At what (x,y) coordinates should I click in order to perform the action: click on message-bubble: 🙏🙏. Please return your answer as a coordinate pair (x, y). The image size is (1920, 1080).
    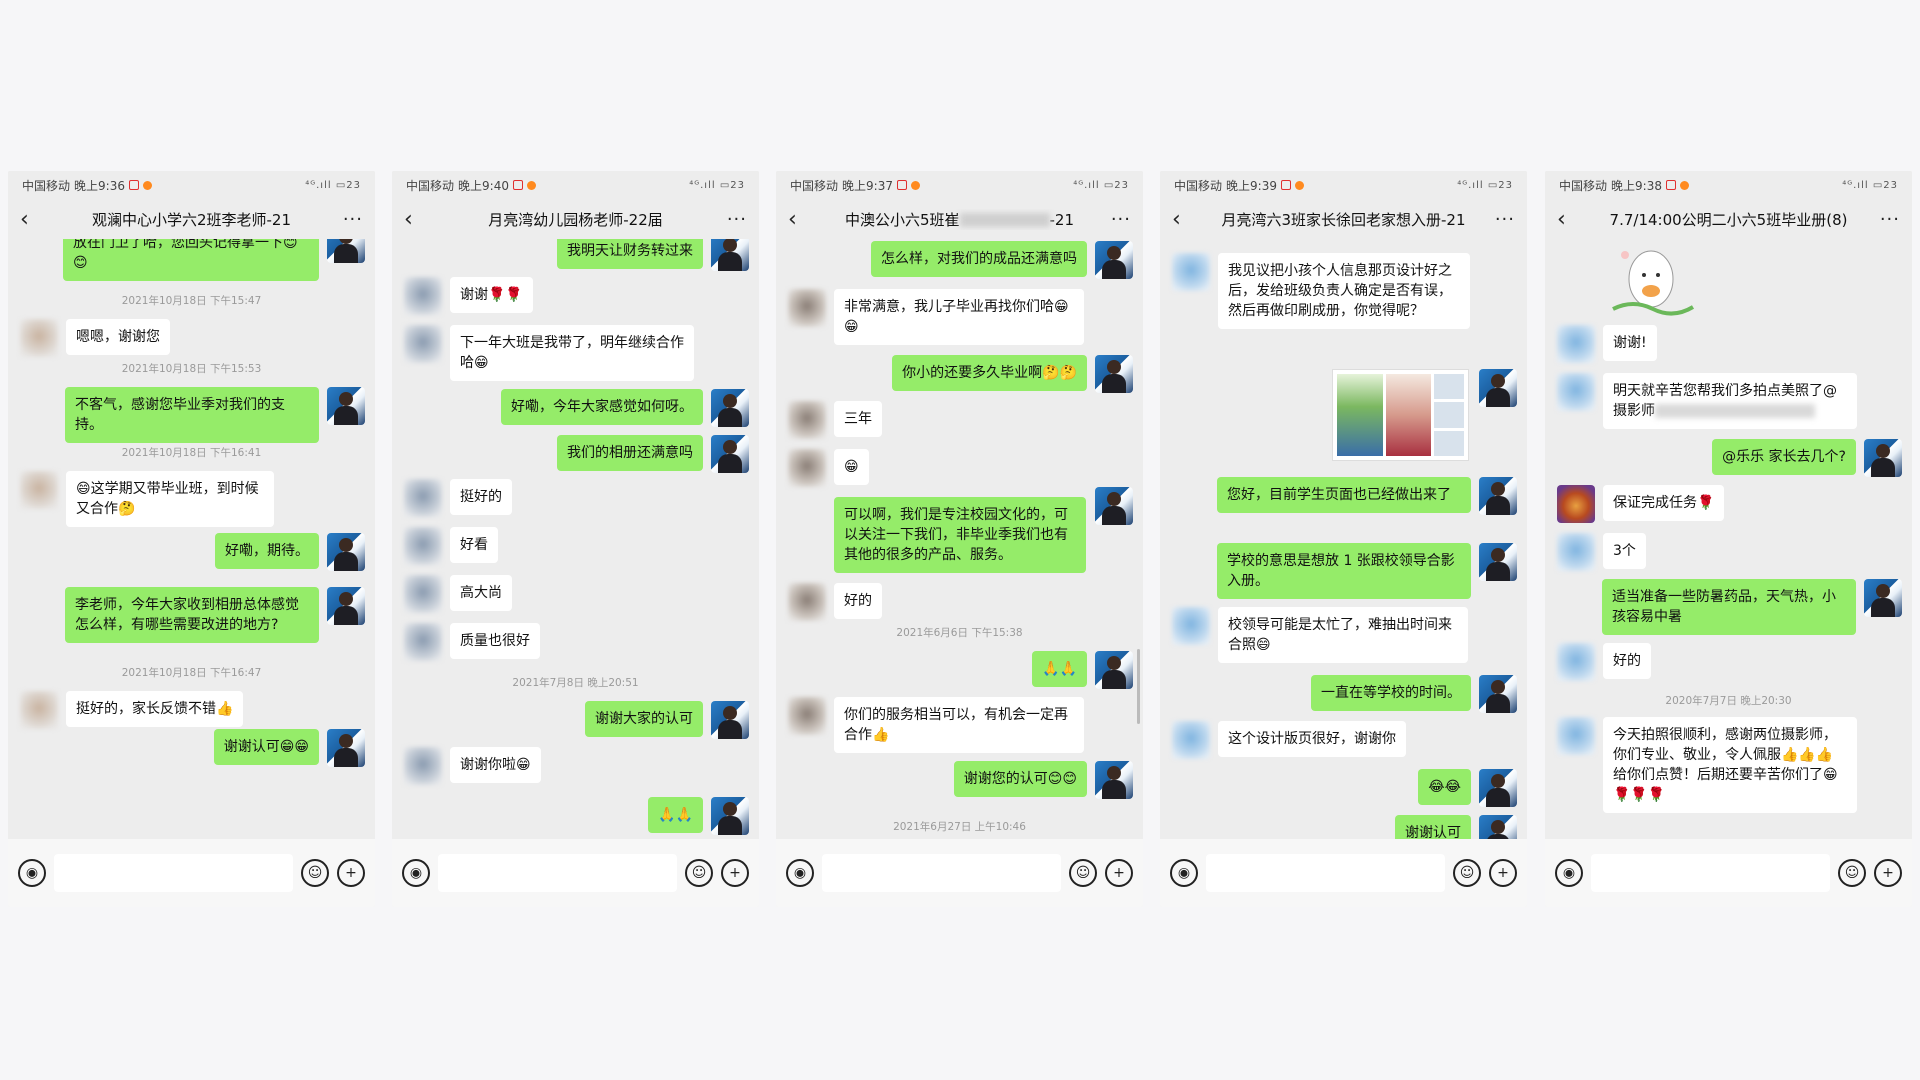
    Looking at the image, I should click on (1059, 669).